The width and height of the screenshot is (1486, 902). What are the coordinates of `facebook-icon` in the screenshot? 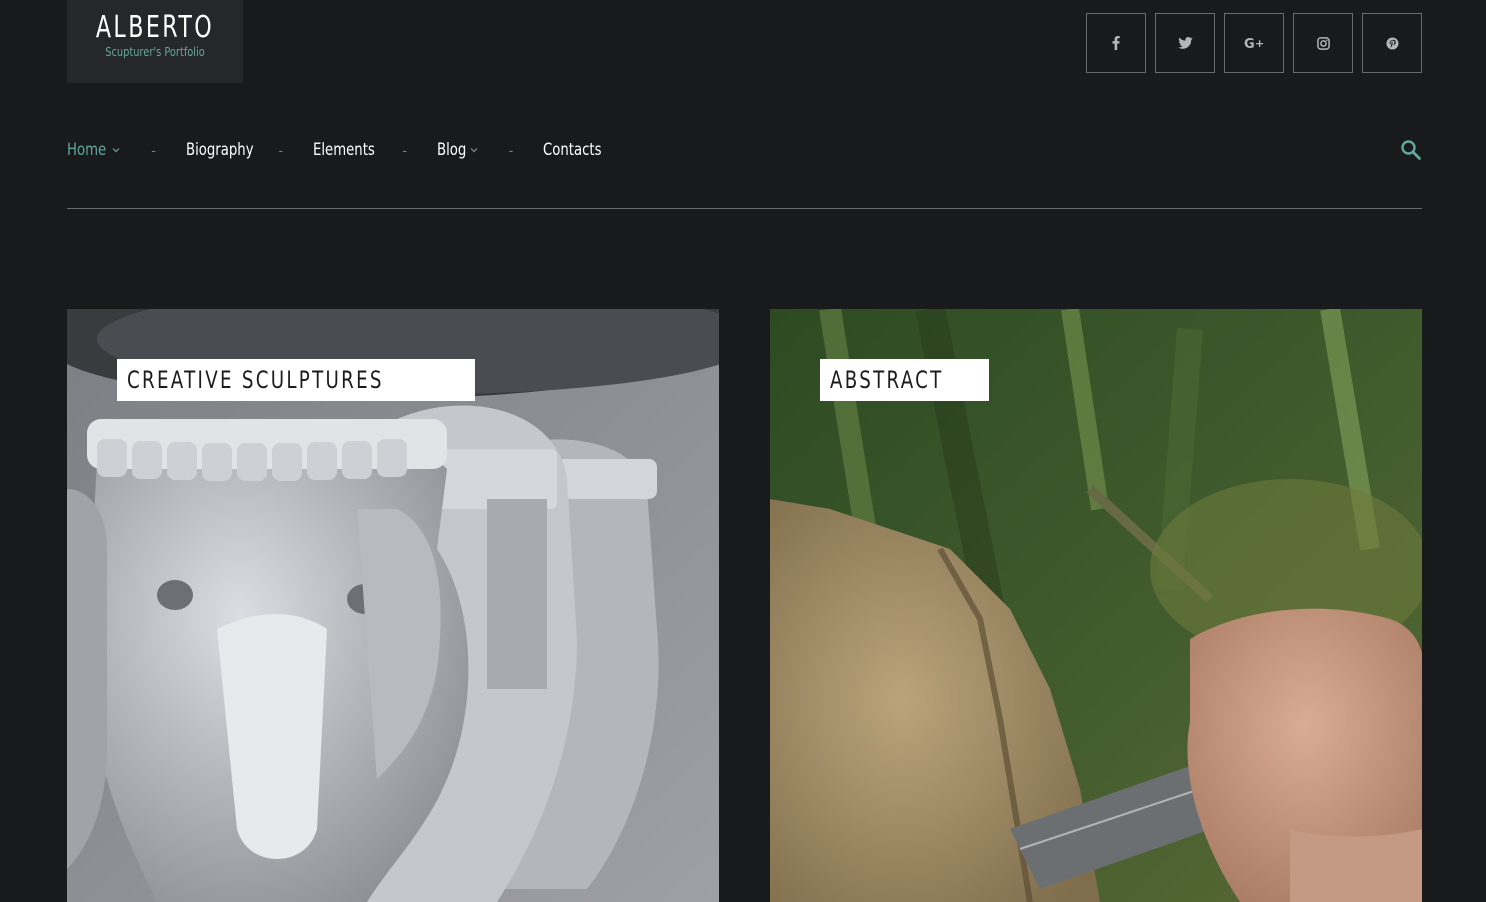 It's located at (1116, 43).